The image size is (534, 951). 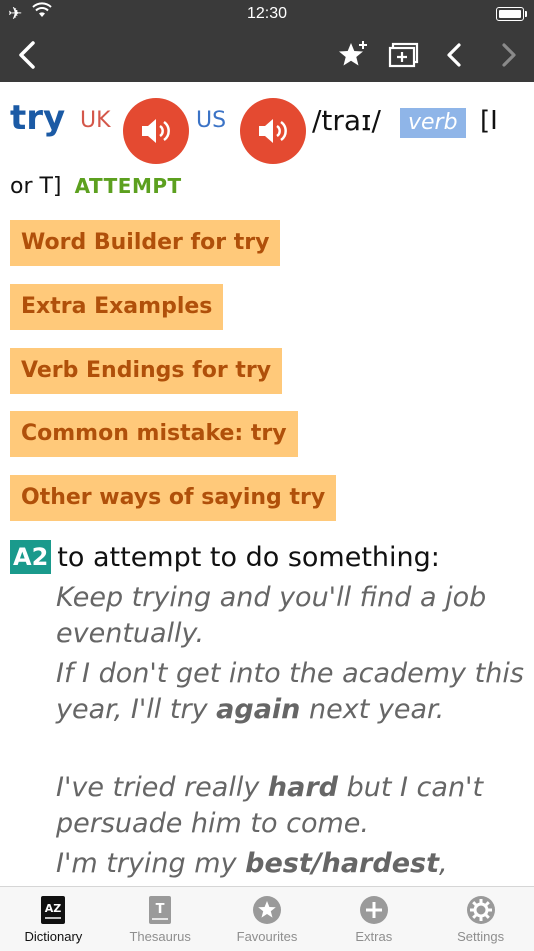 What do you see at coordinates (346, 120) in the screenshot?
I see `pronunciation: /traɪ/` at bounding box center [346, 120].